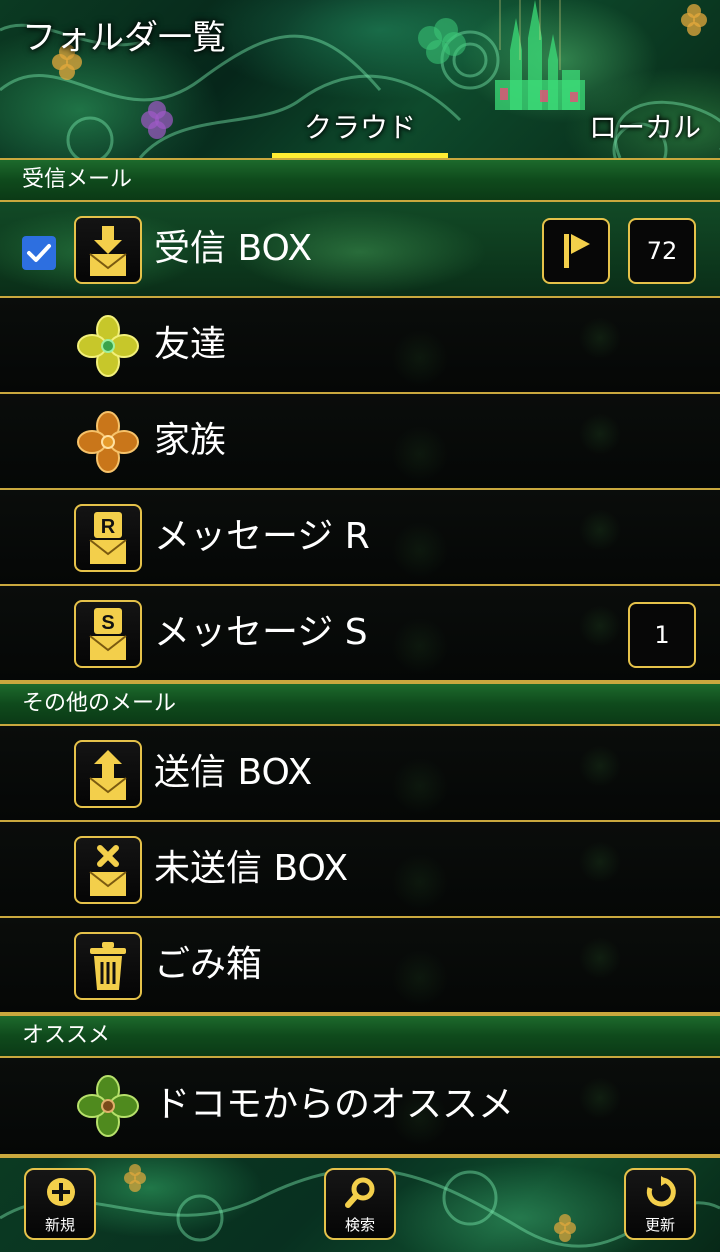  Describe the element at coordinates (334, 1104) in the screenshot. I see `folder-label: ドコモからのオススメ` at that location.